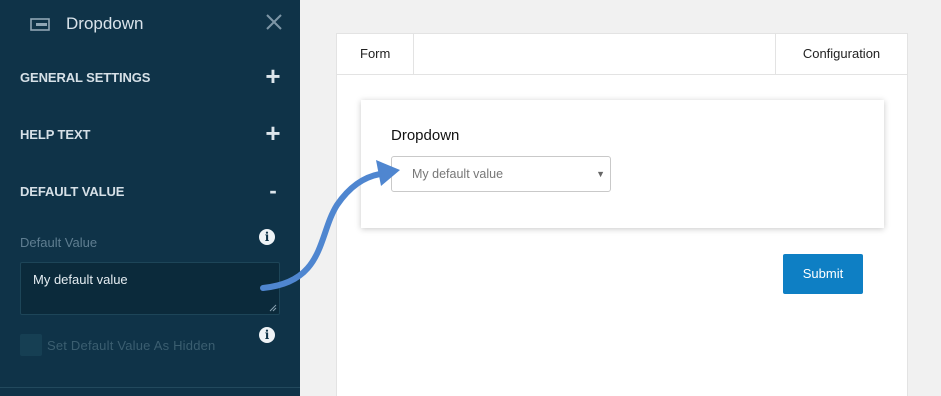 The image size is (941, 396). Describe the element at coordinates (150, 387) in the screenshot. I see `divider` at that location.